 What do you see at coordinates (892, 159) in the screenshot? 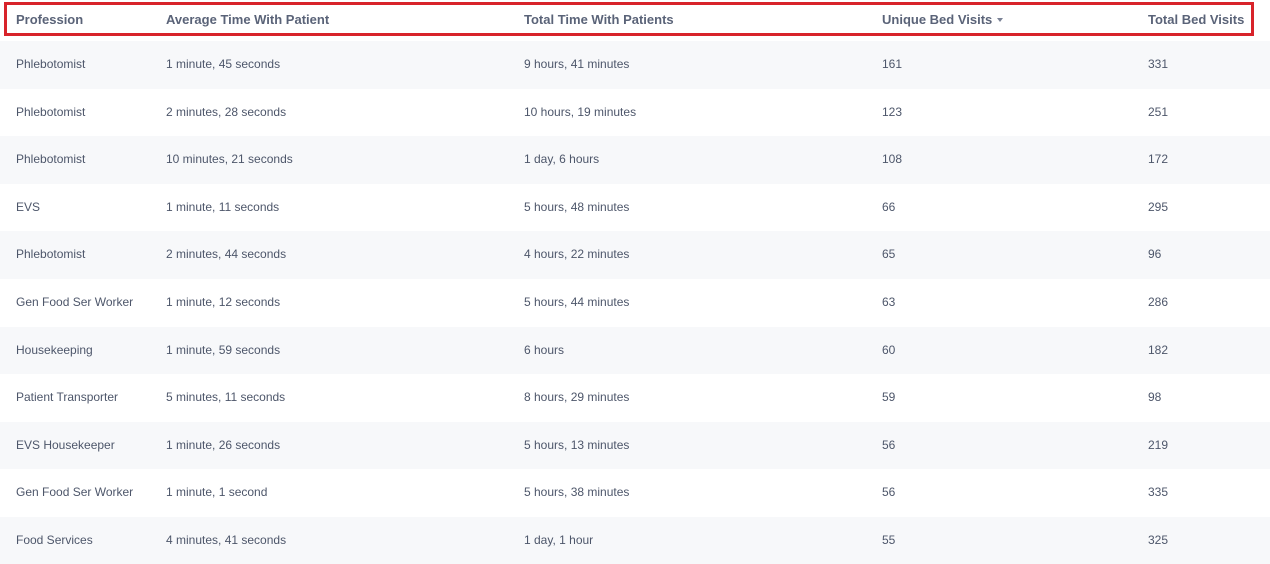
I see `cell-unique-bed-visits: 108` at bounding box center [892, 159].